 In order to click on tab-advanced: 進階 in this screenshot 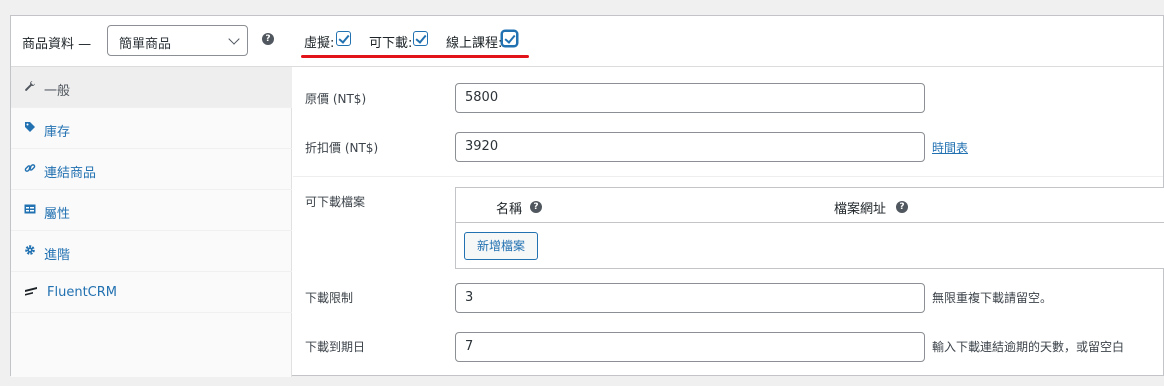, I will do `click(151, 251)`.